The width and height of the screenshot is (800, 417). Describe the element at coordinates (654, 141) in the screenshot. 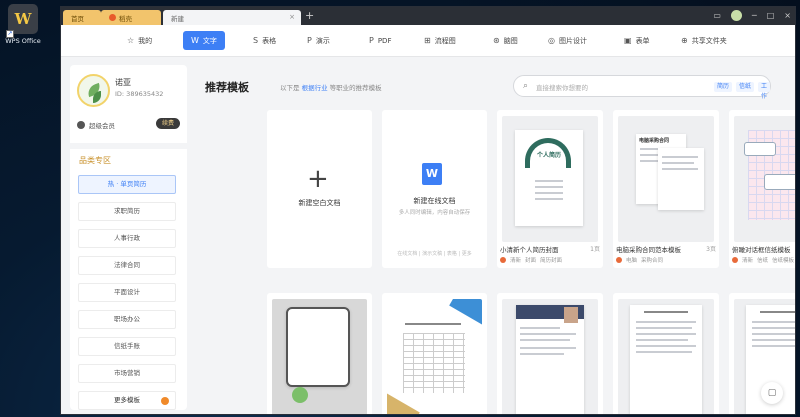

I see `thumb-title: 电脑采购合同` at that location.